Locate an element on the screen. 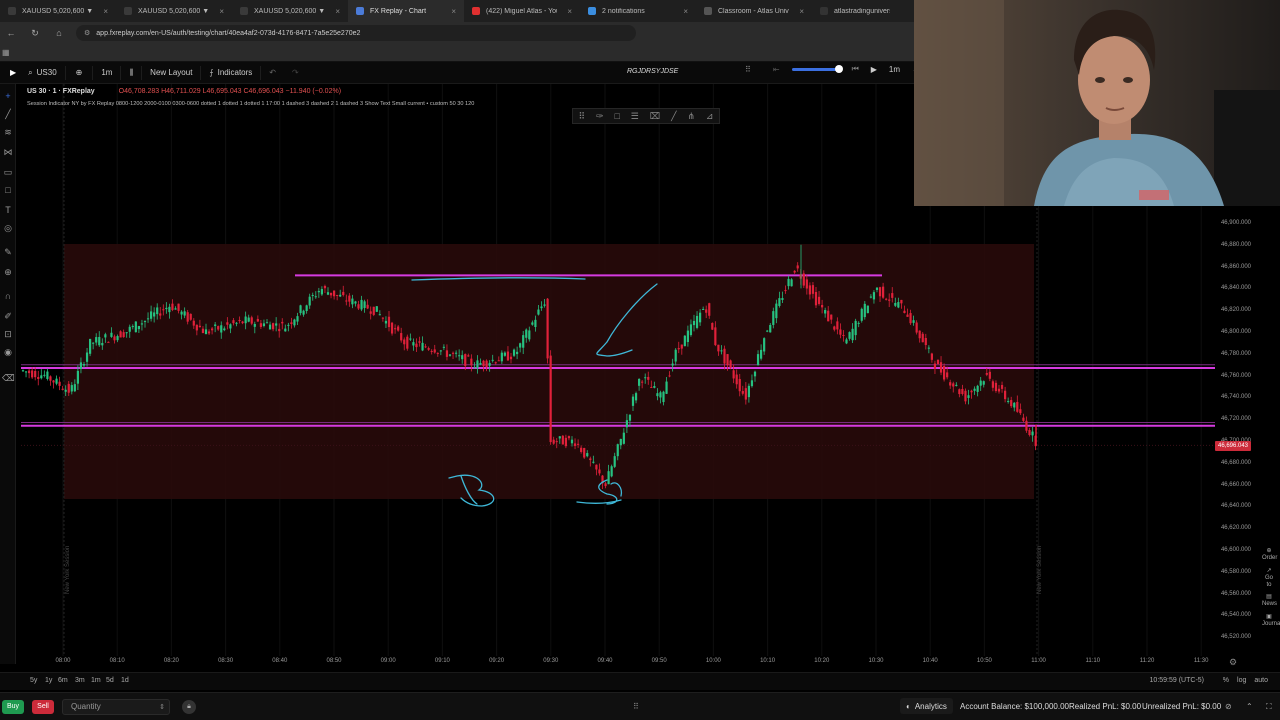 This screenshot has height=720, width=1280. scale-option: auto is located at coordinates (1261, 680).